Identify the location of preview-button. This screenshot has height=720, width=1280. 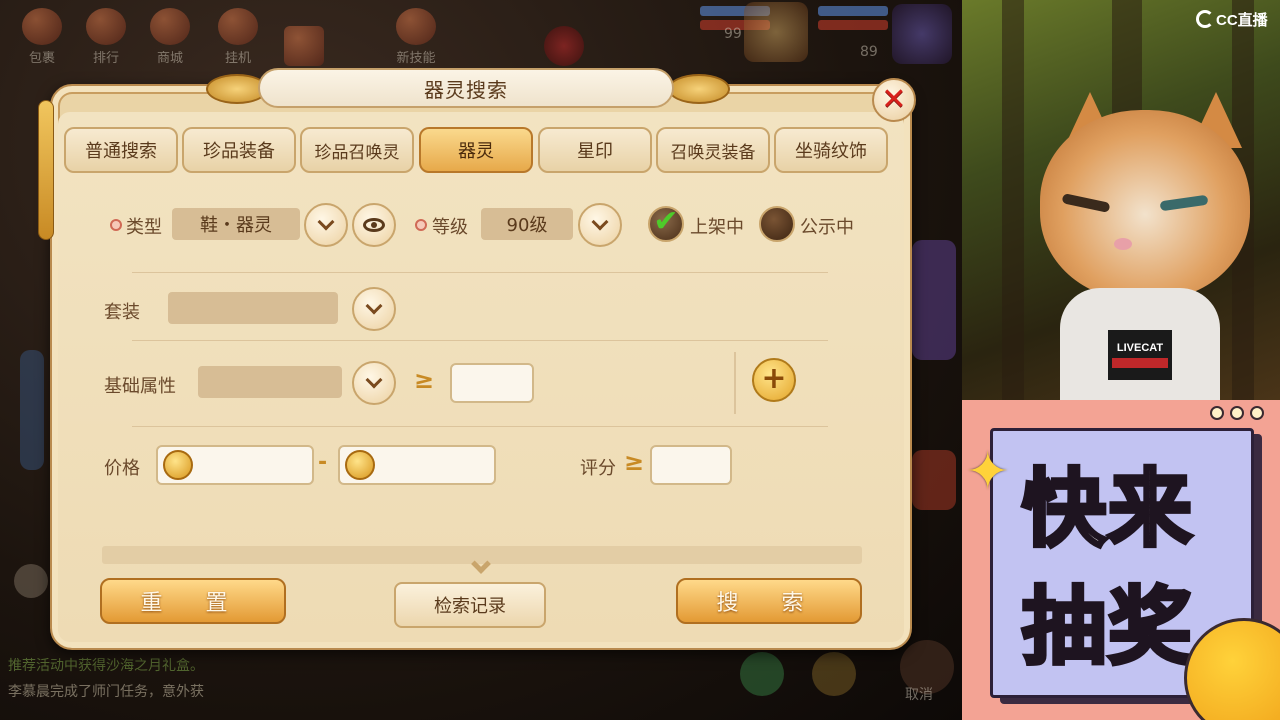
(374, 225).